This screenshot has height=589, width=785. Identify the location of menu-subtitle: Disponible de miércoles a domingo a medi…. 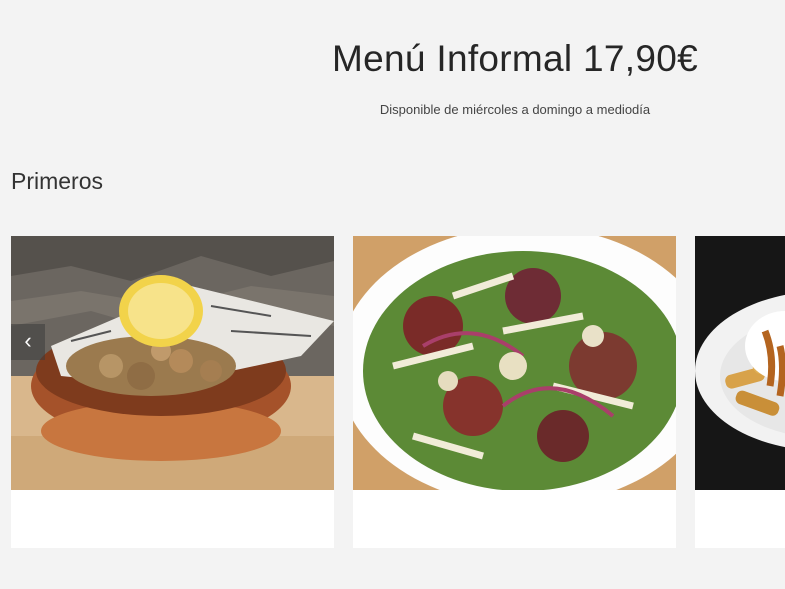
(515, 109).